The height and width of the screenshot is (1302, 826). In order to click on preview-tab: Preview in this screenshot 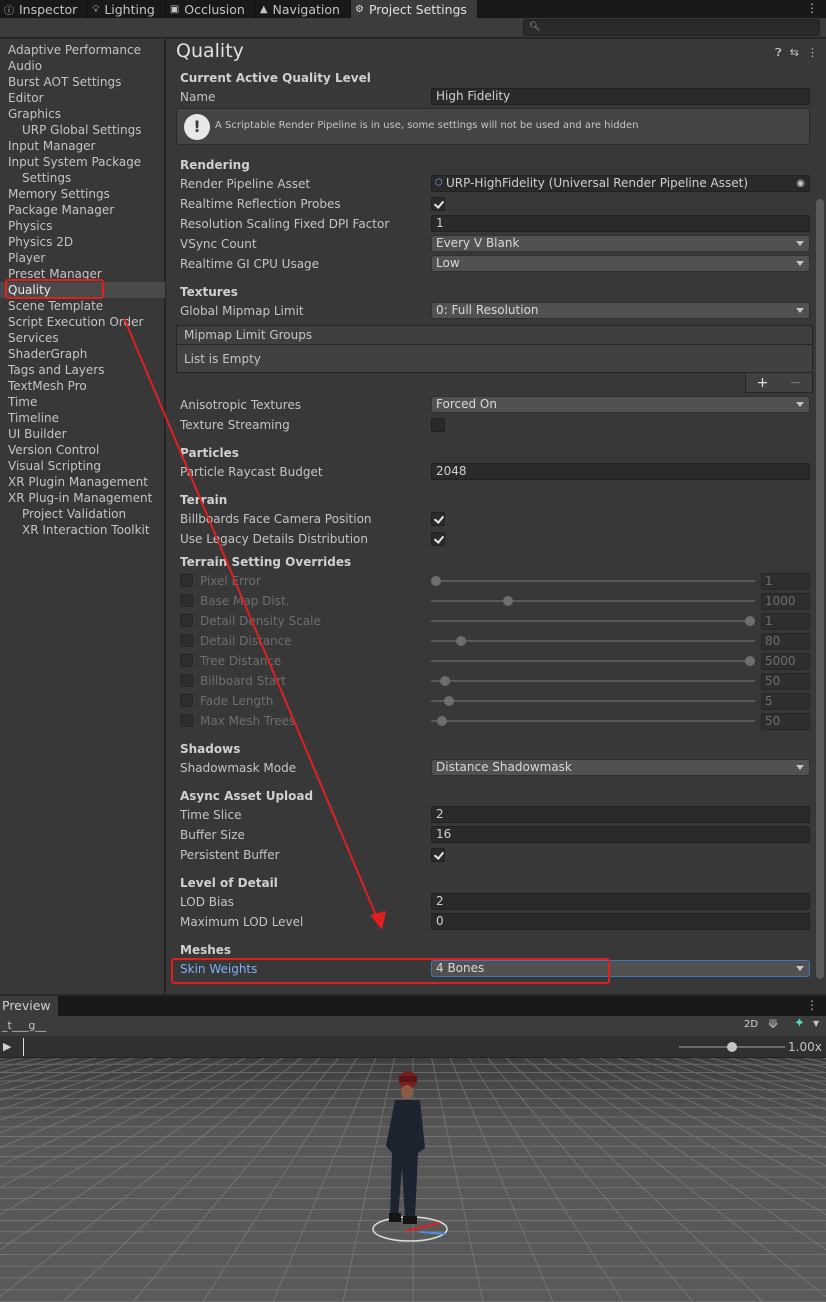, I will do `click(29, 1006)`.